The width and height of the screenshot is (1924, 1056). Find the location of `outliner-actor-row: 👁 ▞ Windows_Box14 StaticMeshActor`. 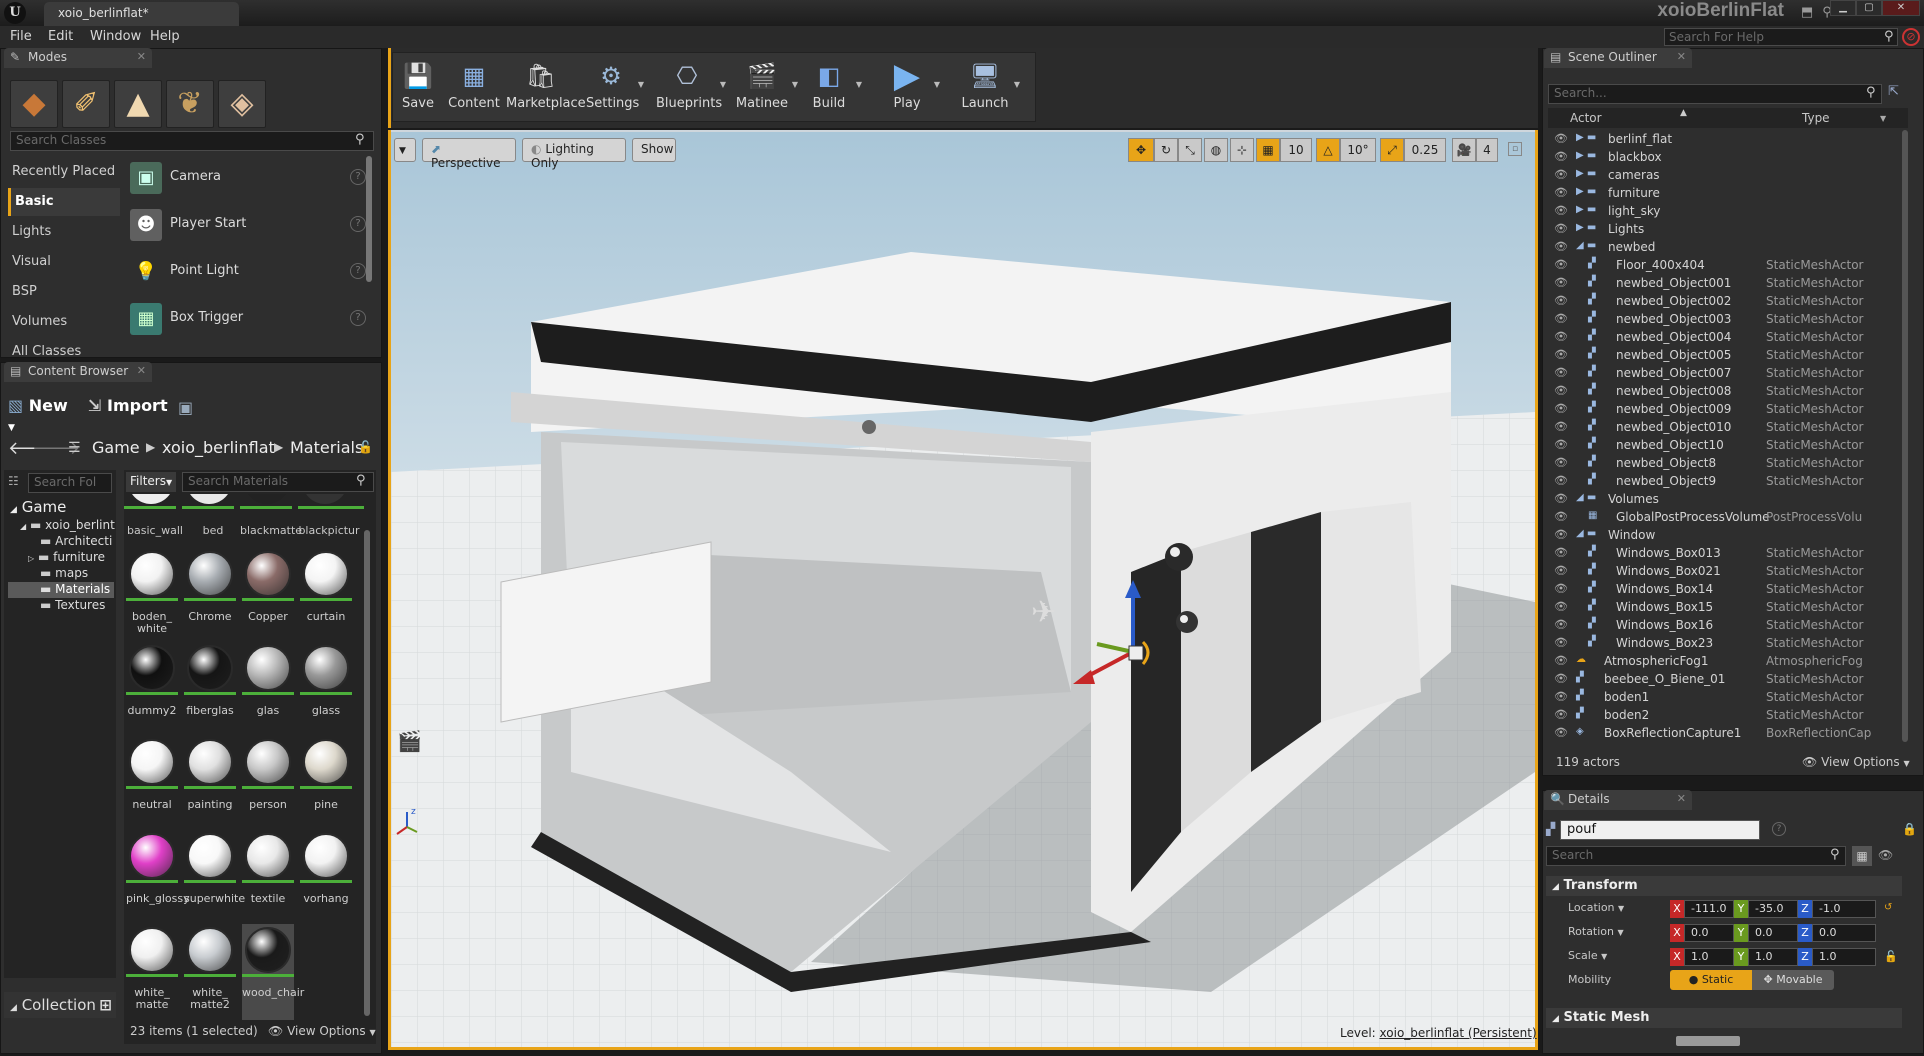

outliner-actor-row: 👁 ▞ Windows_Box14 StaticMeshActor is located at coordinates (1724, 589).